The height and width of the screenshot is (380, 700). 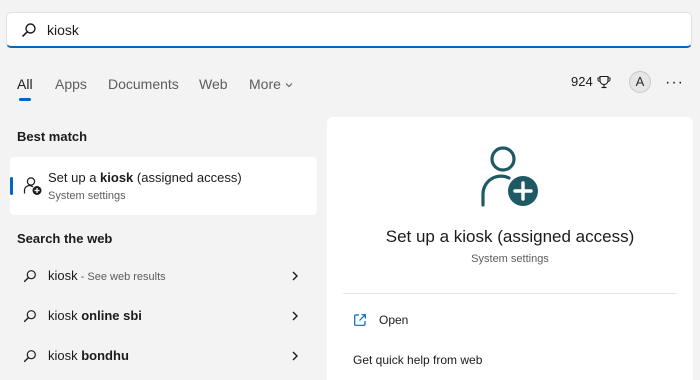 I want to click on best-match-subtitle: System settings, so click(x=87, y=196).